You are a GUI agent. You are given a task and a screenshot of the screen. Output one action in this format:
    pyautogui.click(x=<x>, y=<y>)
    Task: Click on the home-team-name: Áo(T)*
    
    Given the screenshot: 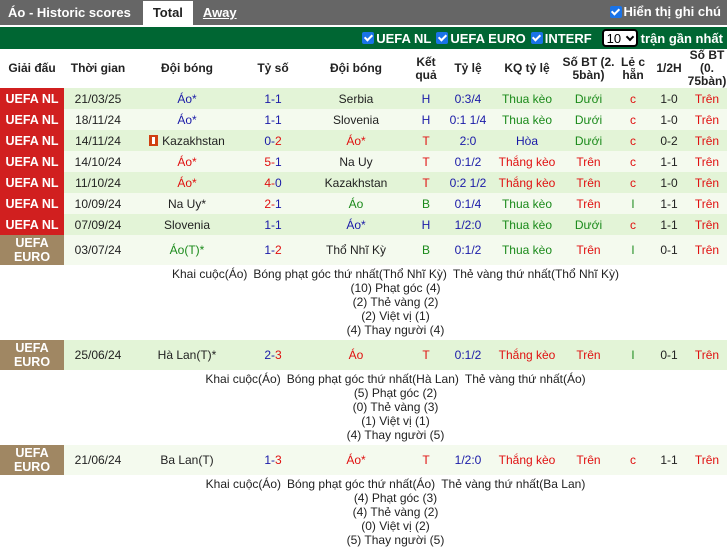 What is the action you would take?
    pyautogui.click(x=187, y=250)
    